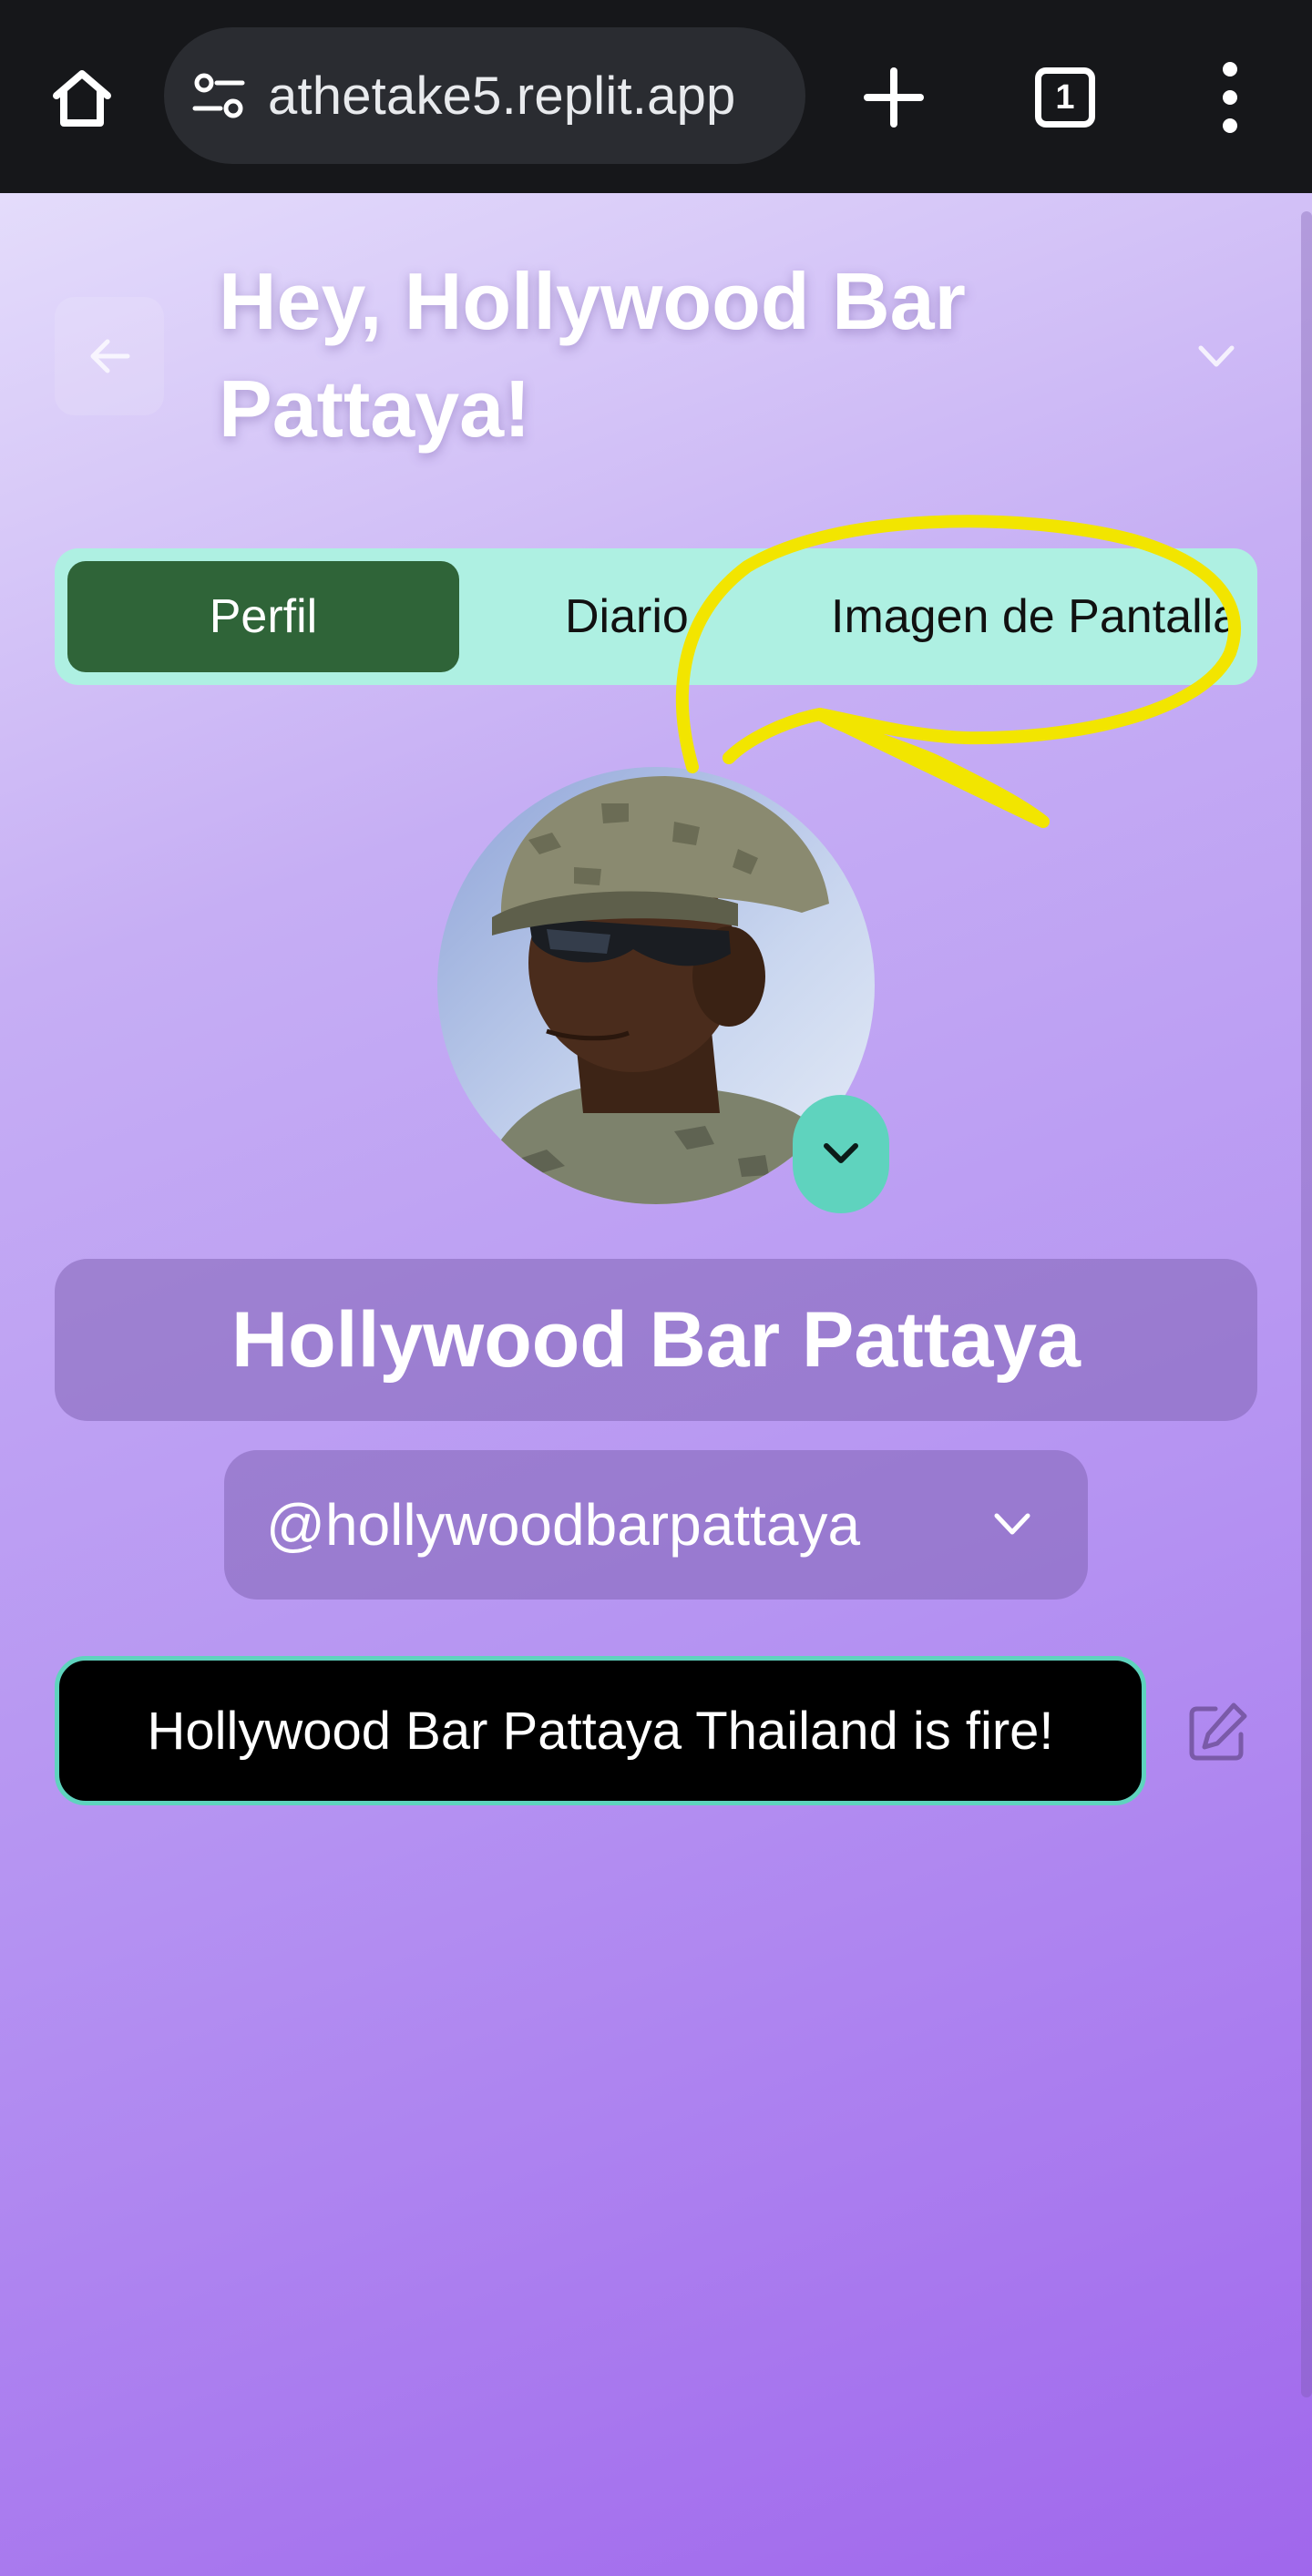 The image size is (1312, 2576). Describe the element at coordinates (1217, 1733) in the screenshot. I see `edit-icon` at that location.